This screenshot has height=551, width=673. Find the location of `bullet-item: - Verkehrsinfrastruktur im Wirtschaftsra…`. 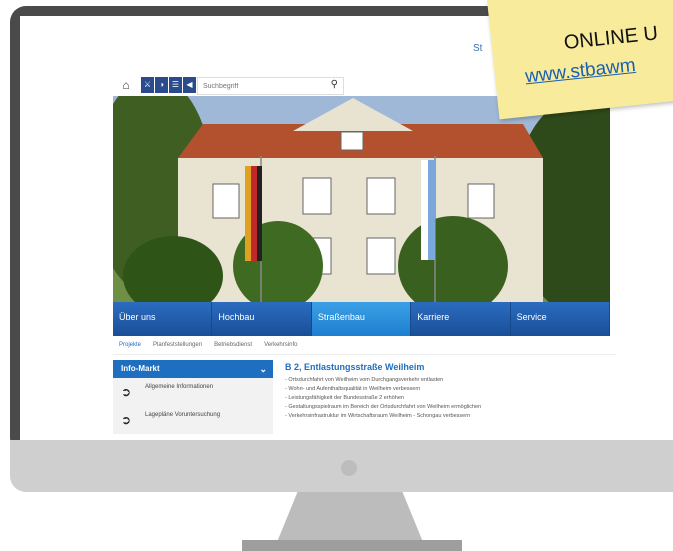

bullet-item: - Verkehrsinfrastruktur im Wirtschaftsra… is located at coordinates (378, 416).